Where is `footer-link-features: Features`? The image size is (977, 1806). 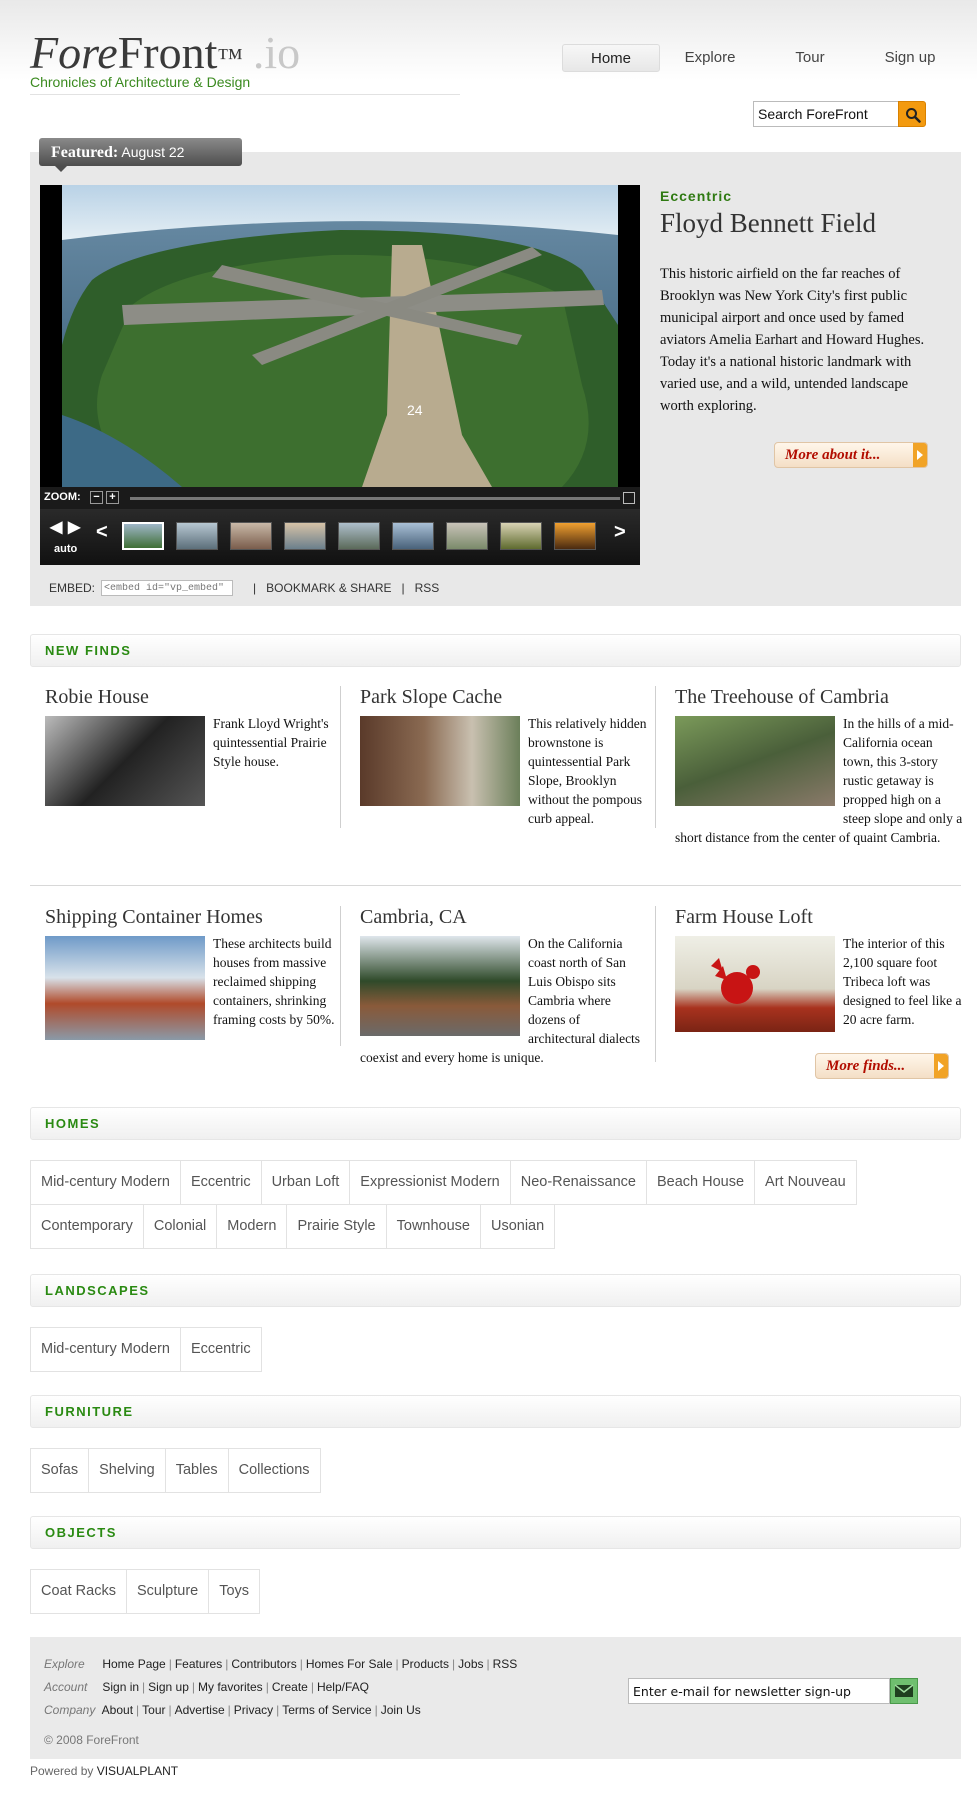
footer-link-features: Features is located at coordinates (198, 1664).